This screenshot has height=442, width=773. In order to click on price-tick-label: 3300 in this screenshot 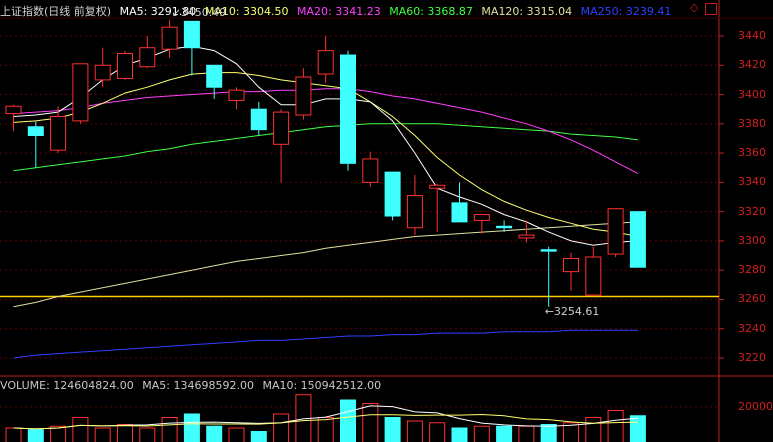, I will do `click(752, 240)`.